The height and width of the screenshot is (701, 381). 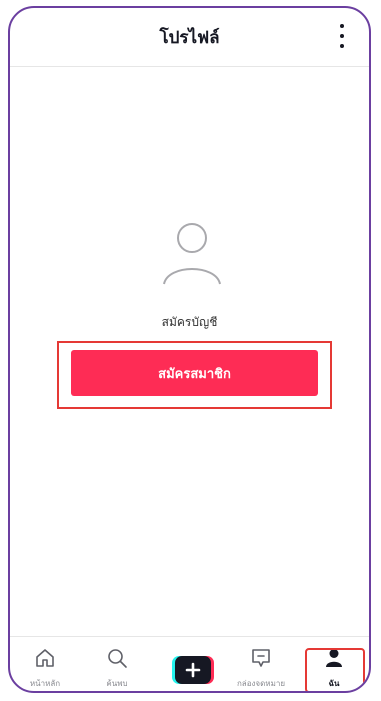 What do you see at coordinates (261, 658) in the screenshot?
I see `inbox-icon` at bounding box center [261, 658].